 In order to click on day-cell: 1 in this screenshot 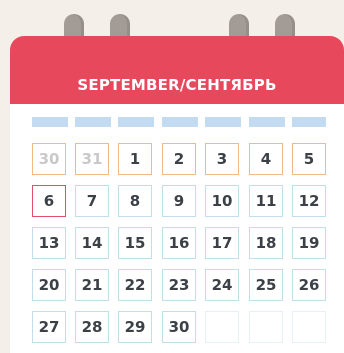, I will do `click(135, 159)`.